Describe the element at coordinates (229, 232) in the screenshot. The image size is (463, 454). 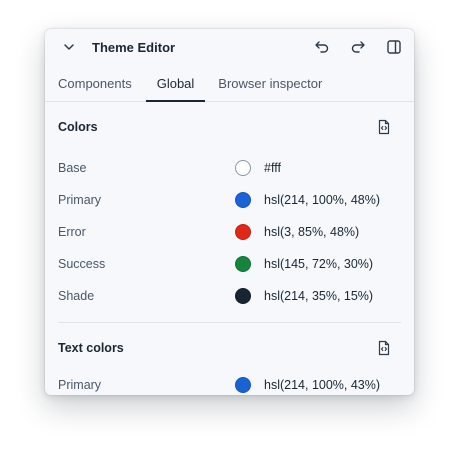
I see `color-row-error: Error hsl(3, 85%, 48%)` at that location.